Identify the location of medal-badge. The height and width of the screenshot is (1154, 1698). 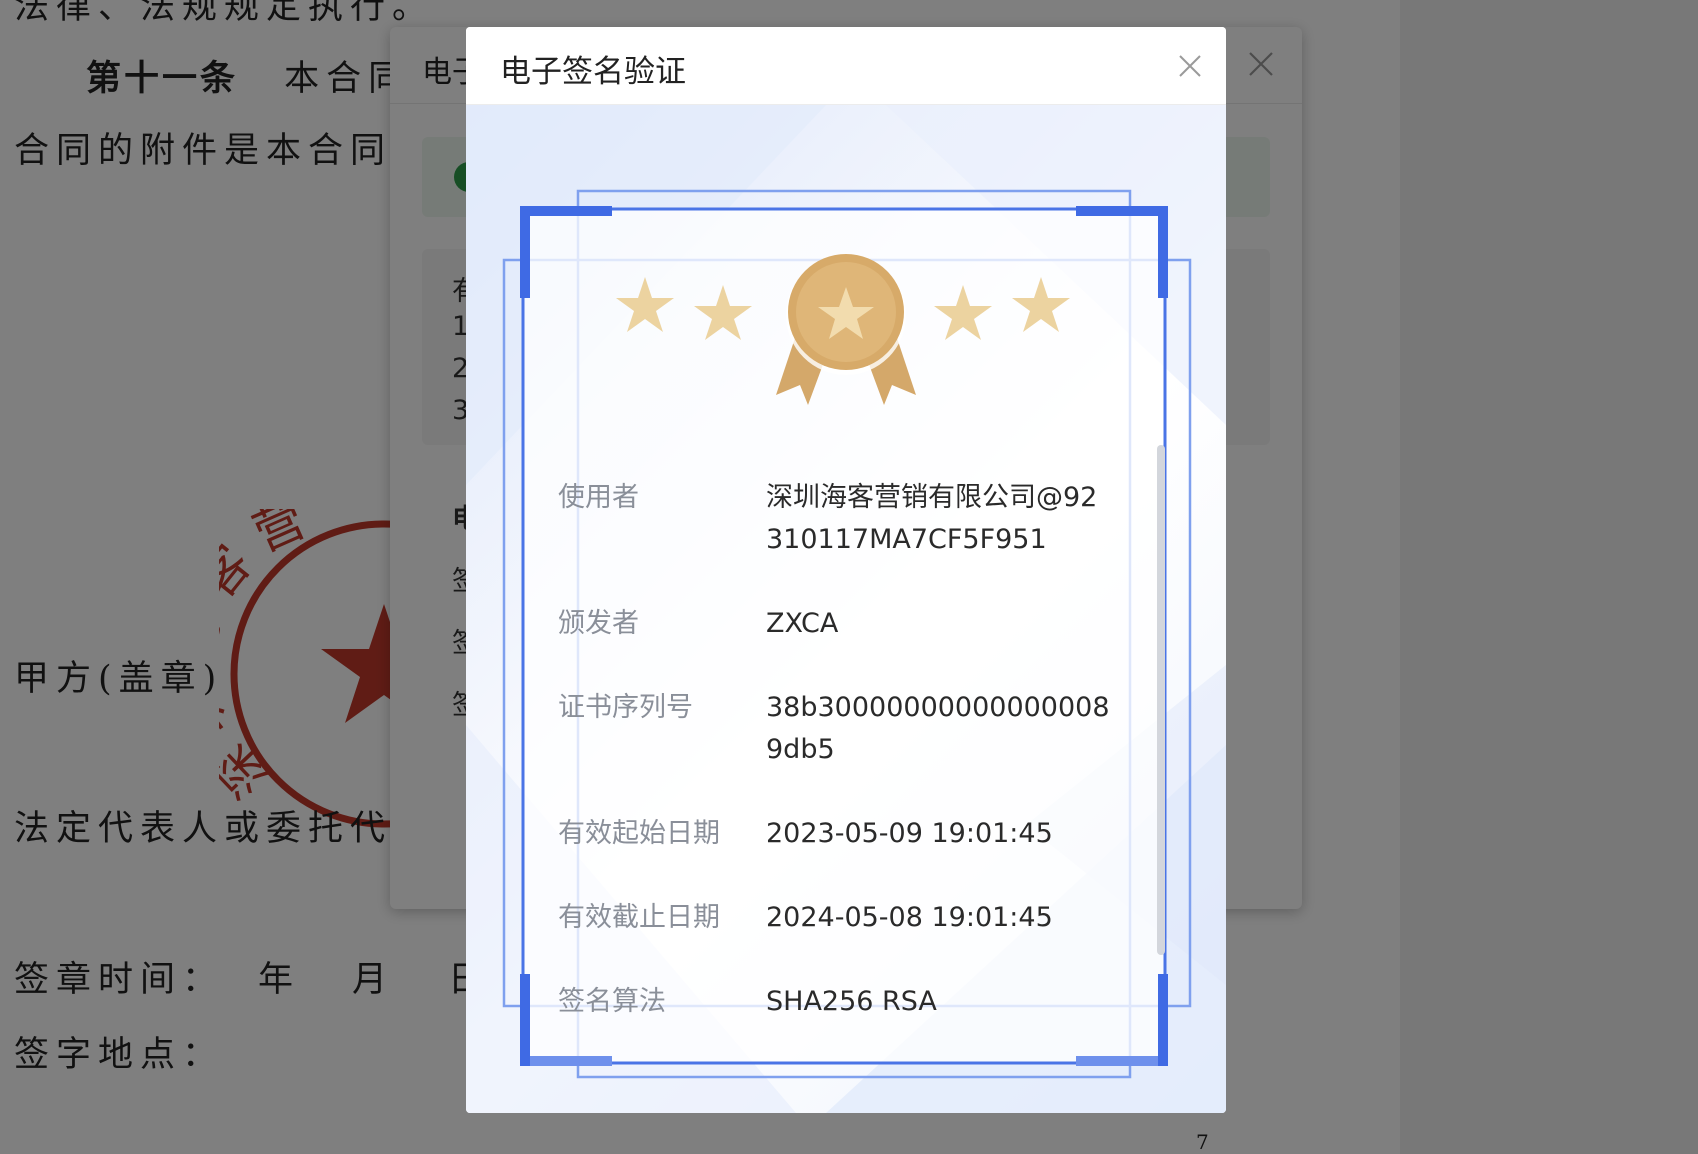
(843, 329).